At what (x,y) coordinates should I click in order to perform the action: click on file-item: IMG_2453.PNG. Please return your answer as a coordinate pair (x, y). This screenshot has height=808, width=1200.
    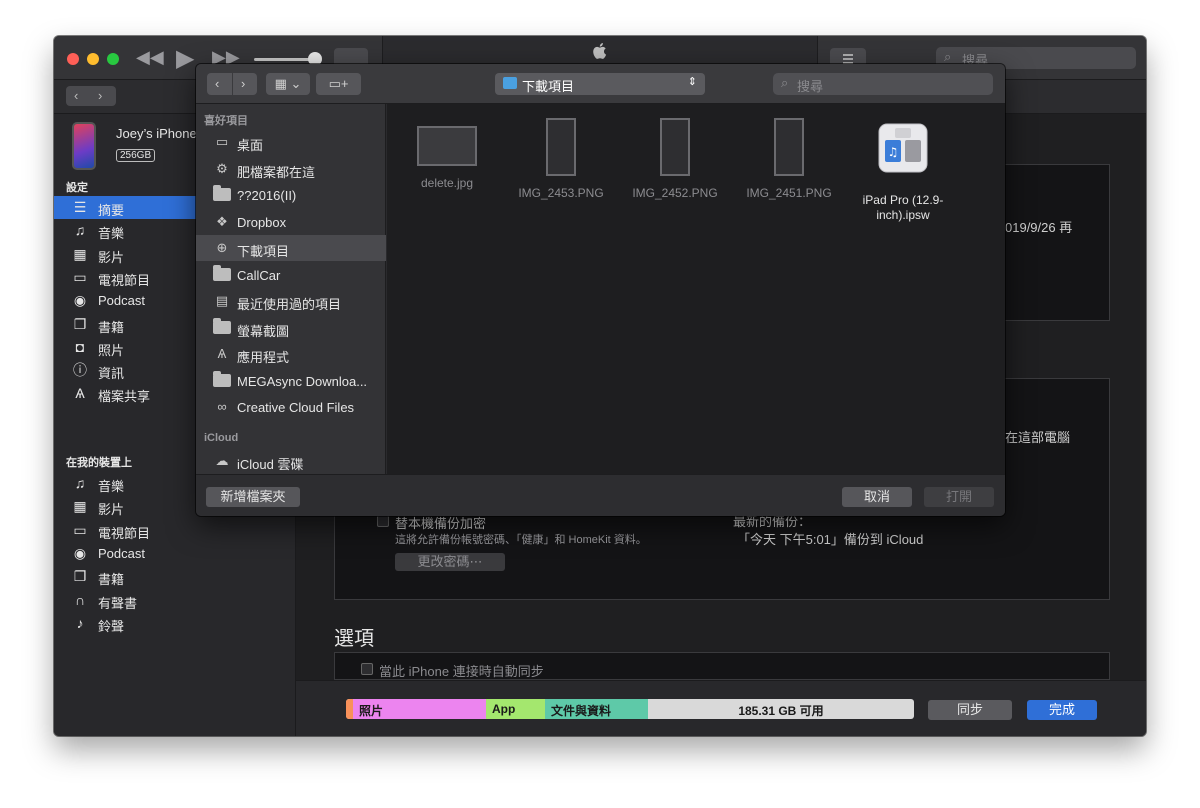
    Looking at the image, I should click on (561, 159).